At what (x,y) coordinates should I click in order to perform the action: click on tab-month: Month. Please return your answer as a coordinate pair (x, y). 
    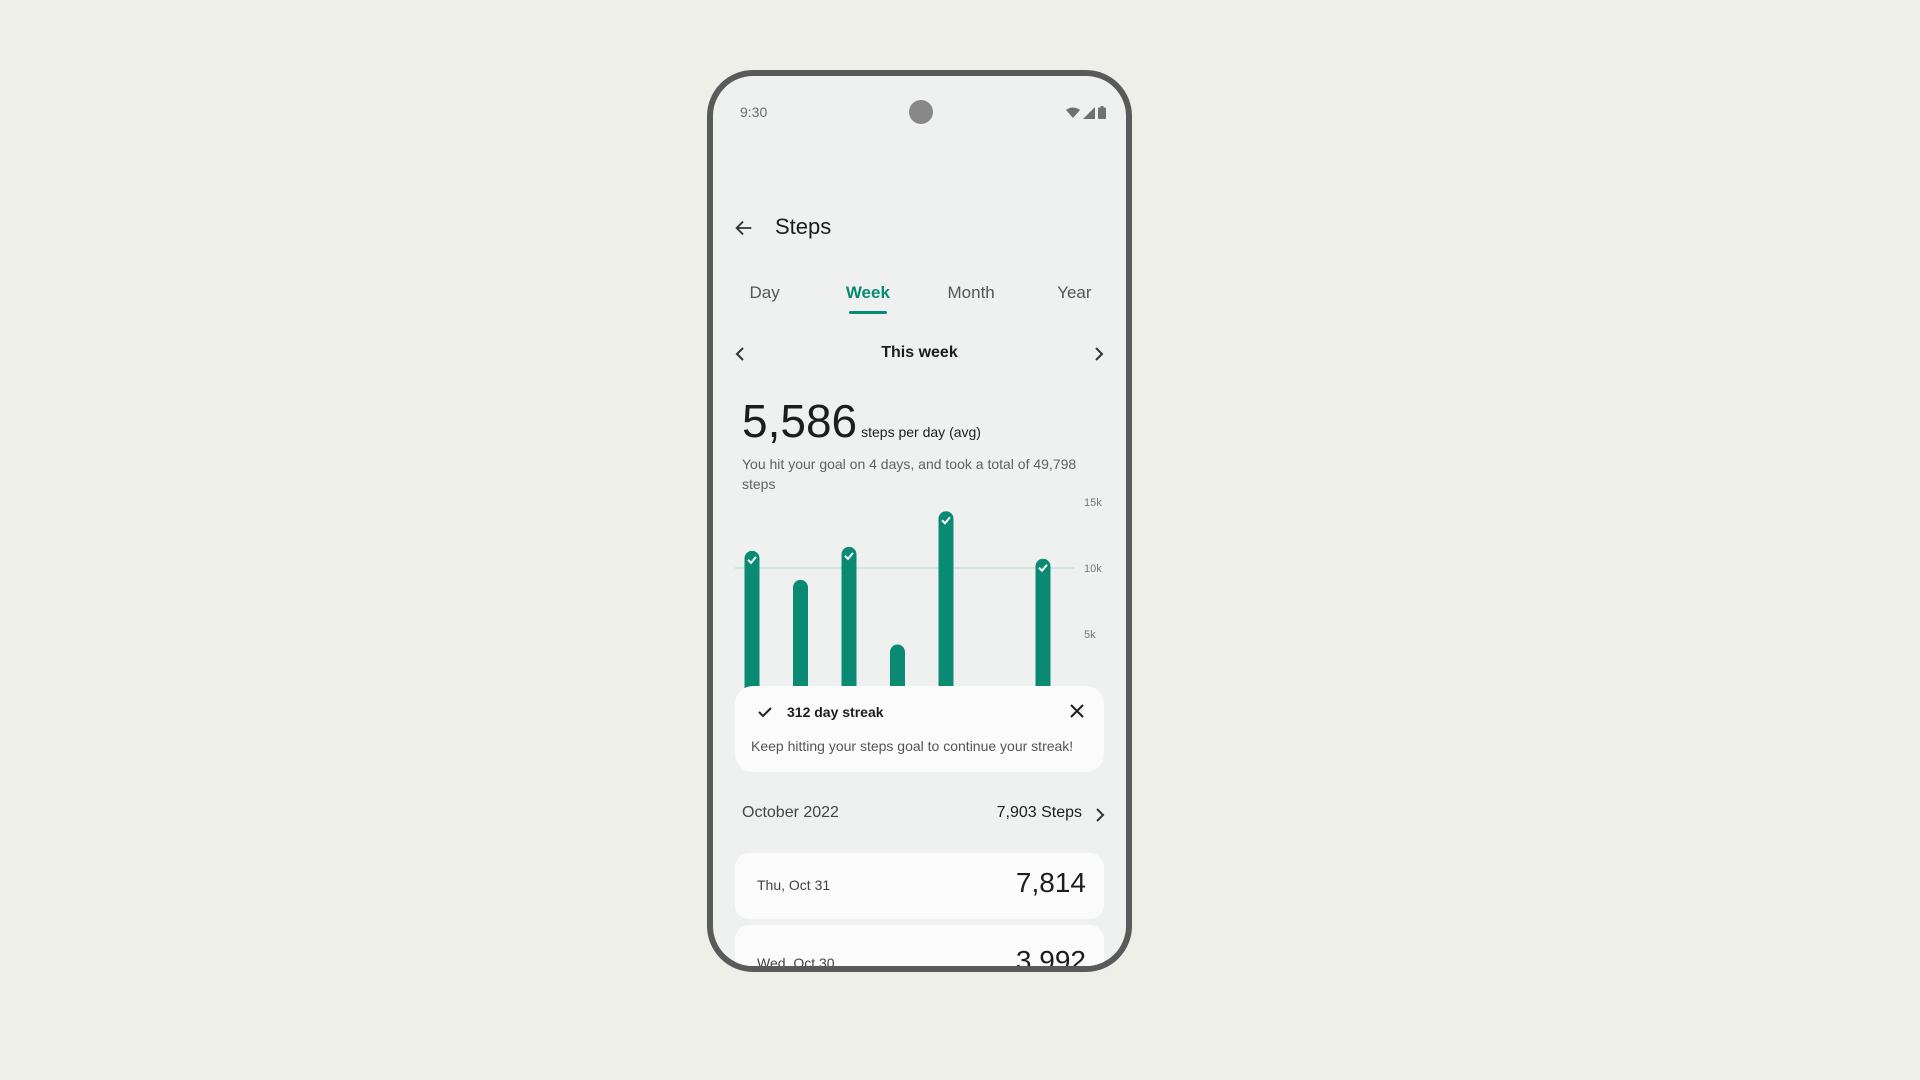
    Looking at the image, I should click on (971, 296).